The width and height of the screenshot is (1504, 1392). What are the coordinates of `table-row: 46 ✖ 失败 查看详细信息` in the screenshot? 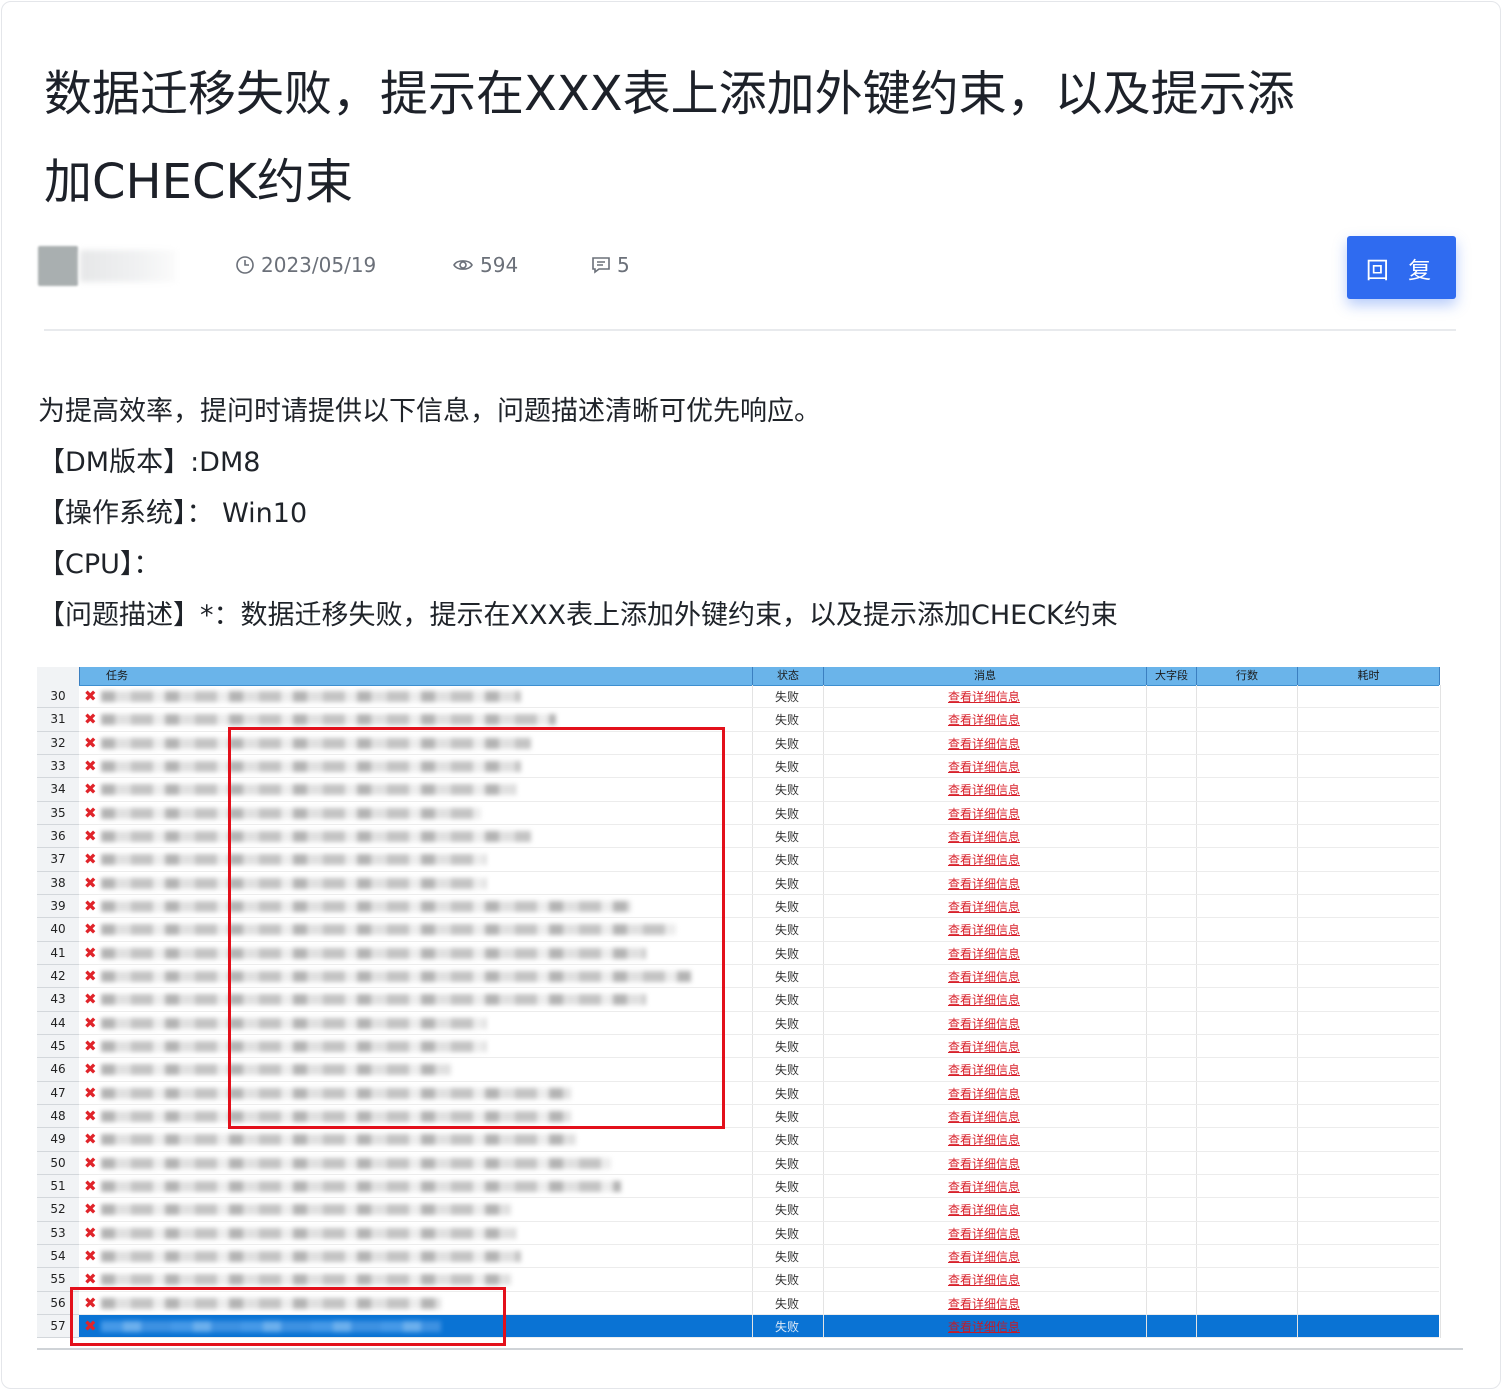 It's located at (750, 1070).